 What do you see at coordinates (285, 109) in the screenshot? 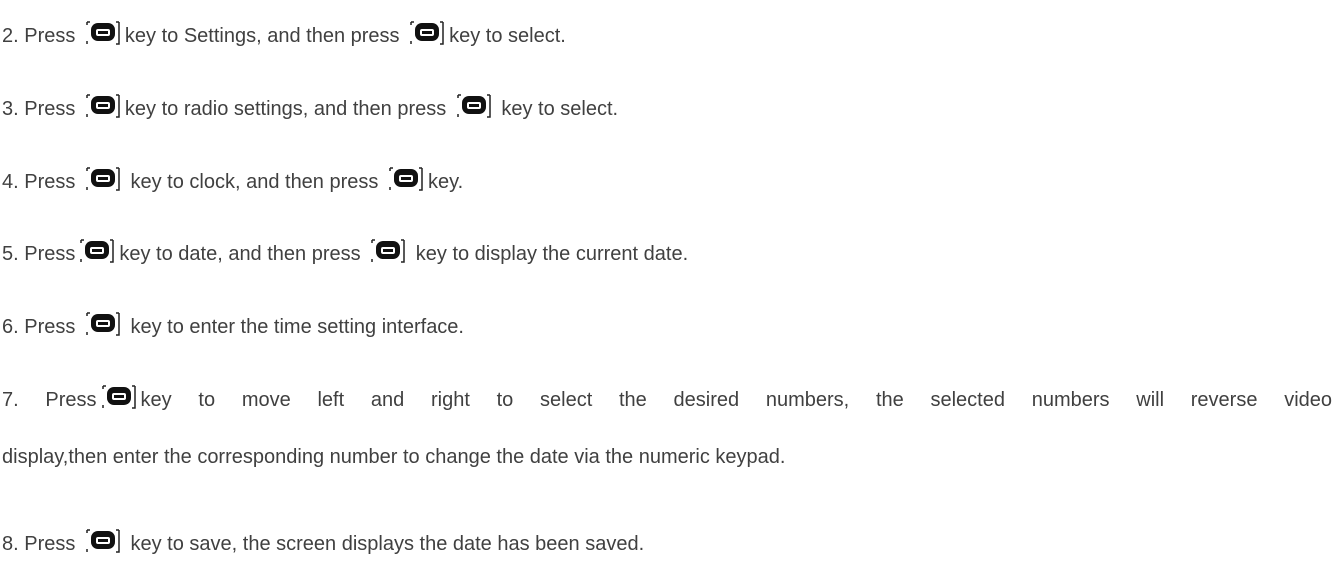
I see `step-3-middle: key to radio settings, and then press` at bounding box center [285, 109].